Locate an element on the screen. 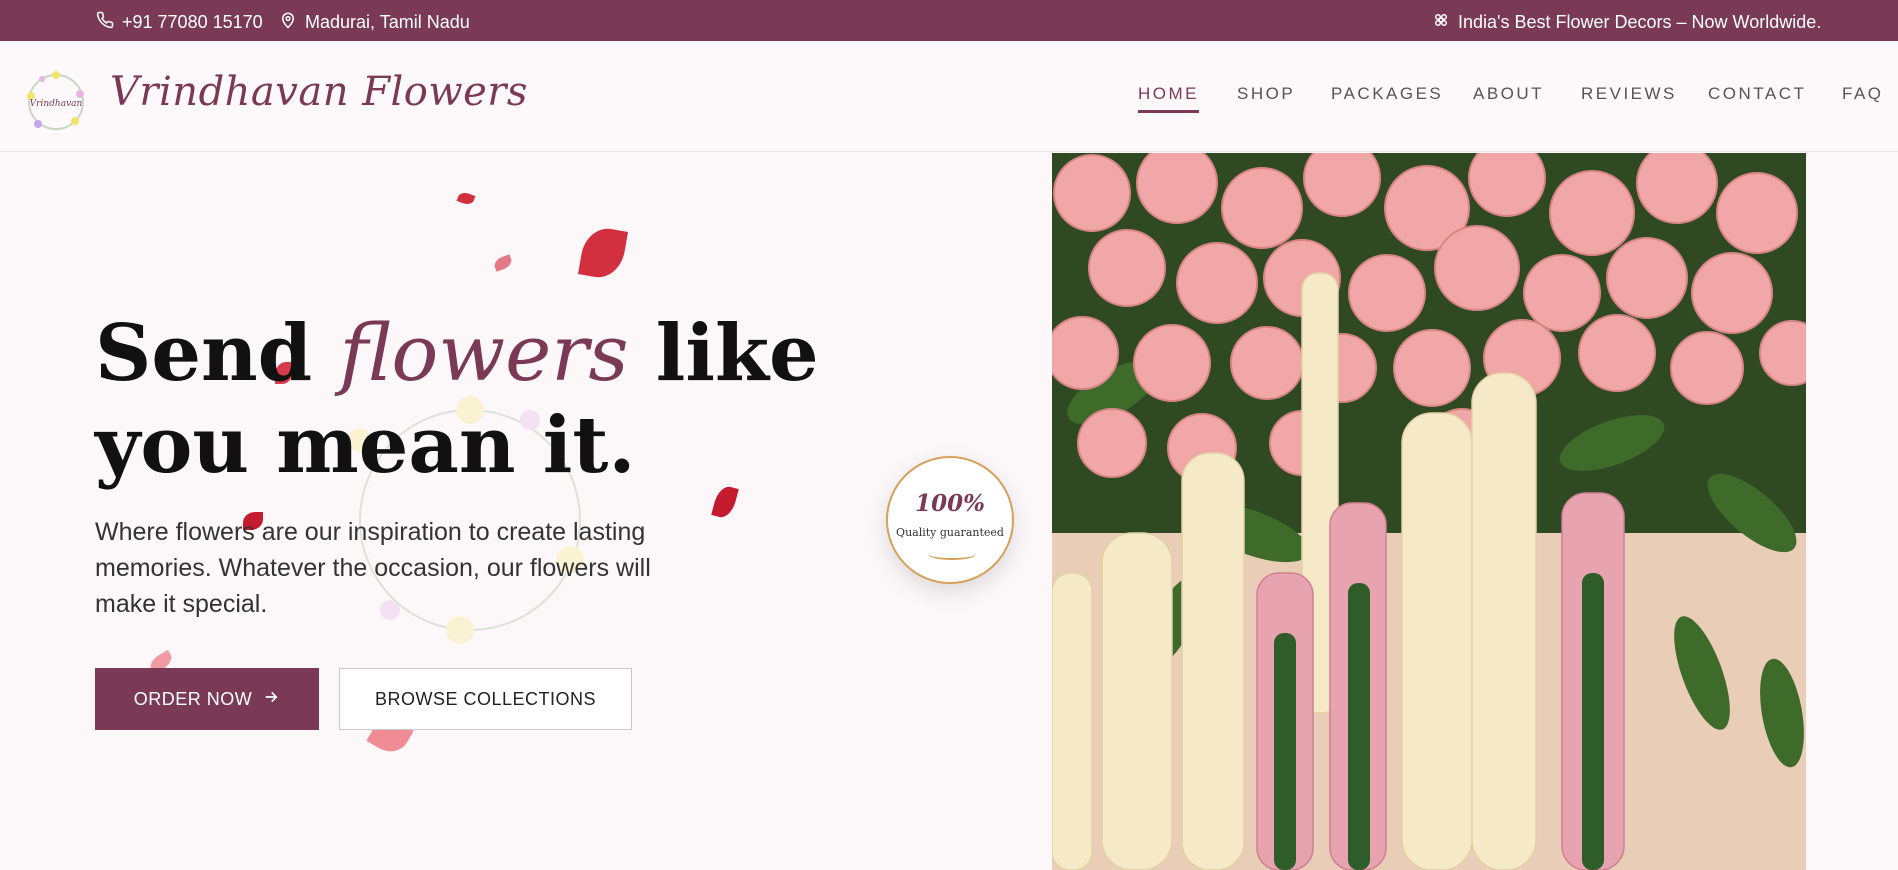  quality-label: Quality guaranteed is located at coordinates (950, 532).